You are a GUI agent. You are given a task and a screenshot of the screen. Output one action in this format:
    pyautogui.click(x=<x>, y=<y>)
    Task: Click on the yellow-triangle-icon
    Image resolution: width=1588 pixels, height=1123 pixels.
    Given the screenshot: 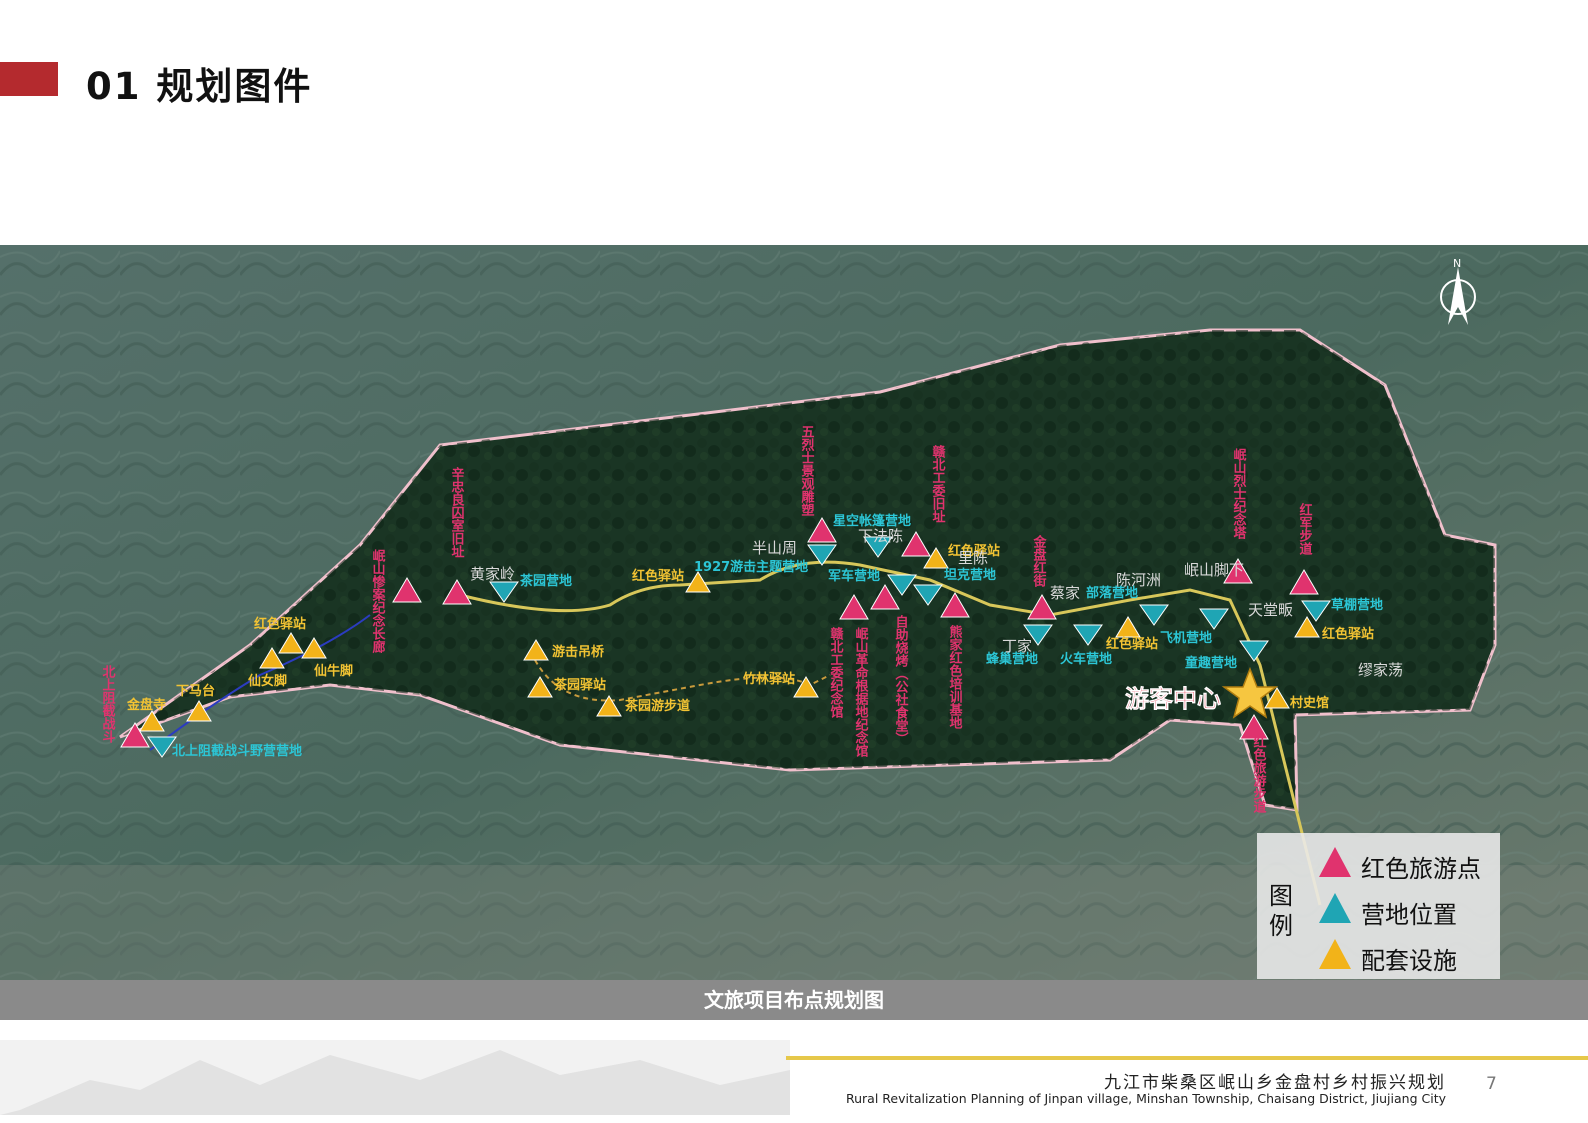 What is the action you would take?
    pyautogui.click(x=1335, y=954)
    